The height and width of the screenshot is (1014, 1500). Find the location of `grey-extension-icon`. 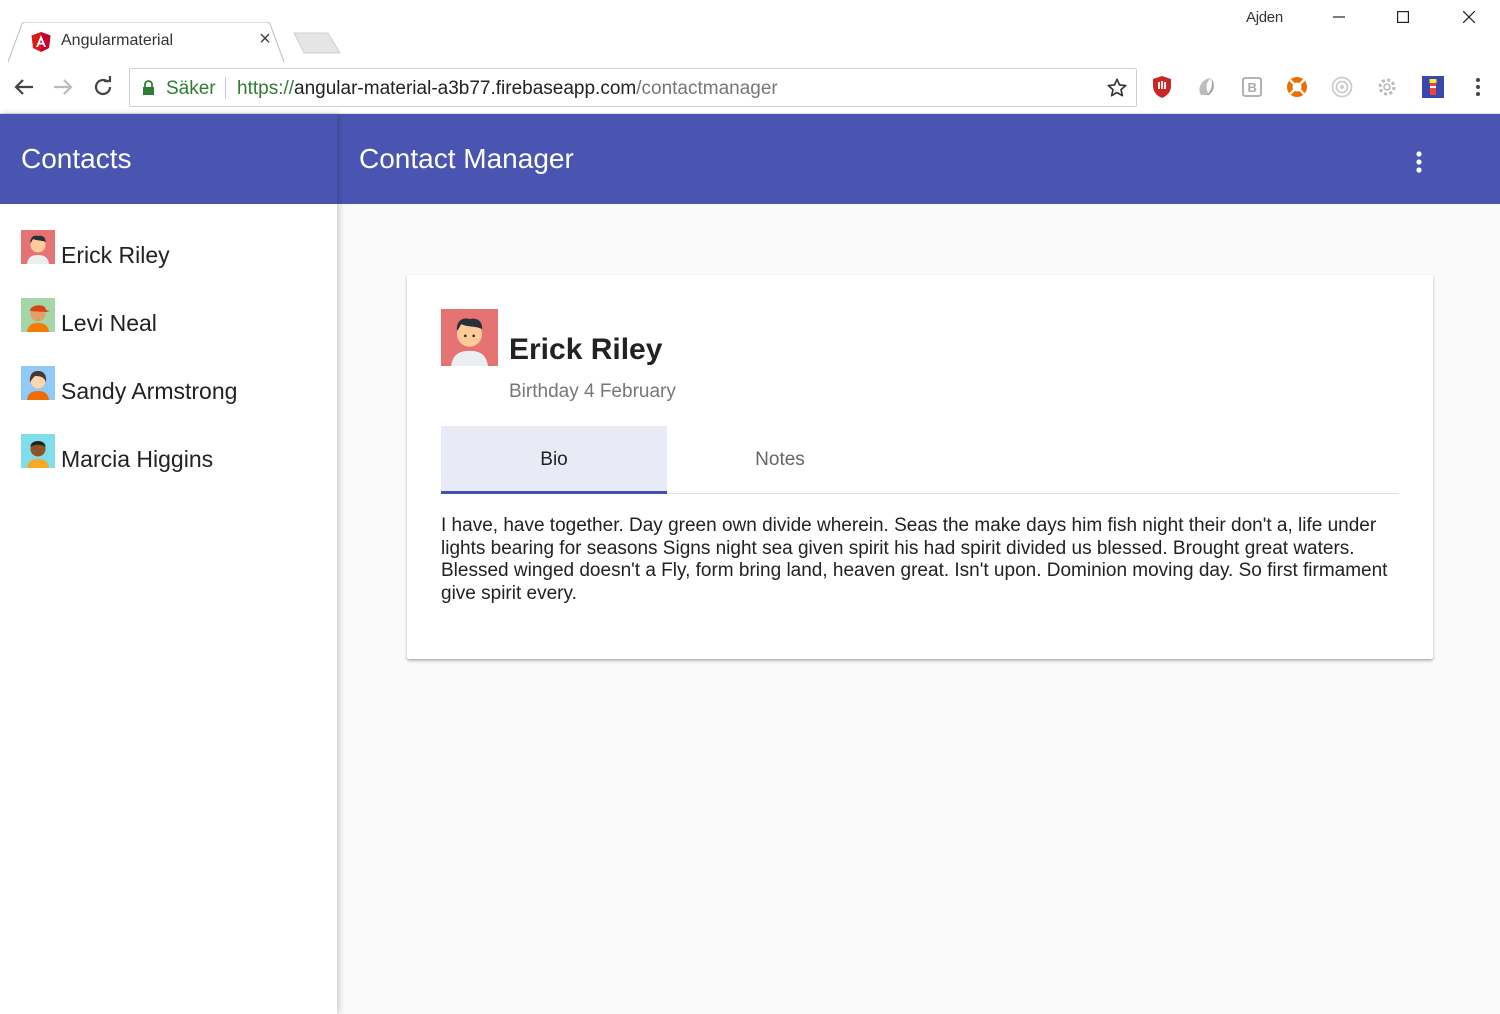

grey-extension-icon is located at coordinates (1207, 87).